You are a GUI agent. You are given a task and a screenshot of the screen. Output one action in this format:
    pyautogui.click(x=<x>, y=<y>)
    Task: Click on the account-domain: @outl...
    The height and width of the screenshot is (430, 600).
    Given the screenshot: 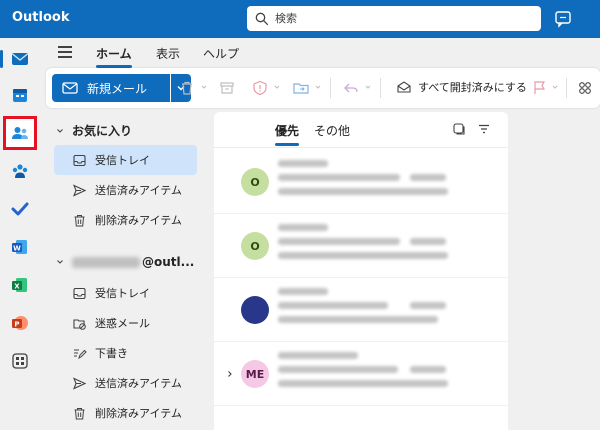 What is the action you would take?
    pyautogui.click(x=168, y=262)
    